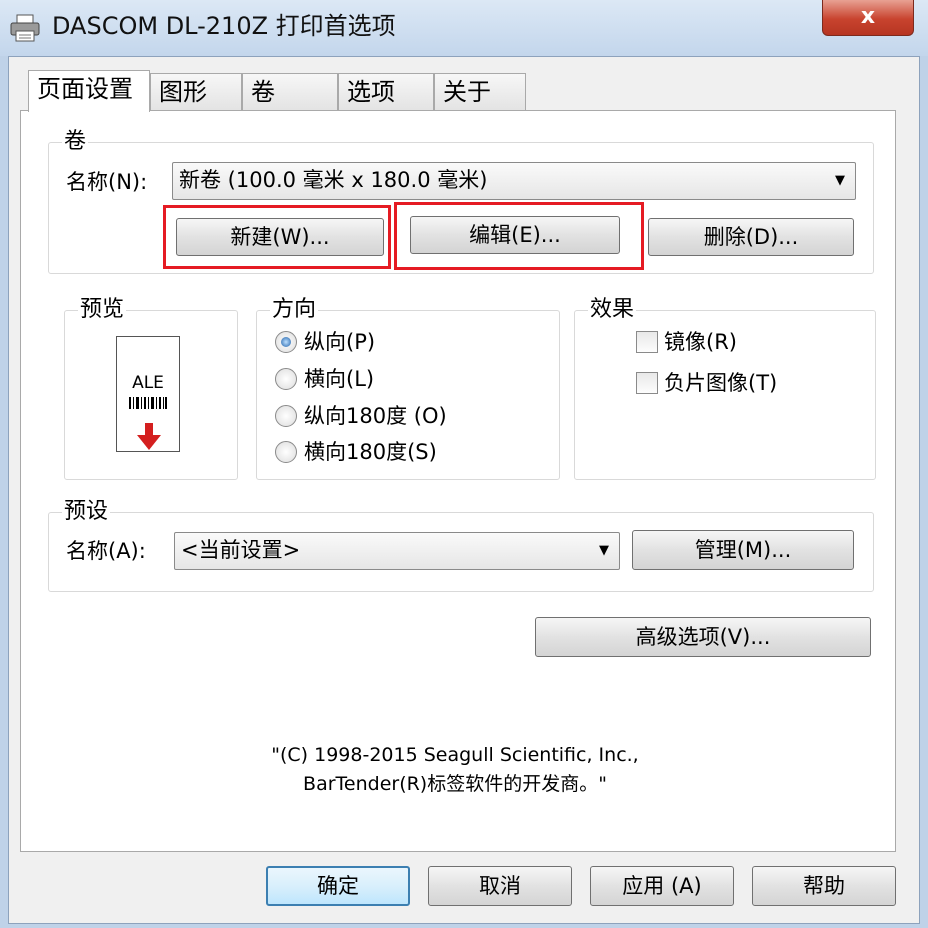 This screenshot has height=928, width=928. I want to click on checkbox-negative, so click(647, 383).